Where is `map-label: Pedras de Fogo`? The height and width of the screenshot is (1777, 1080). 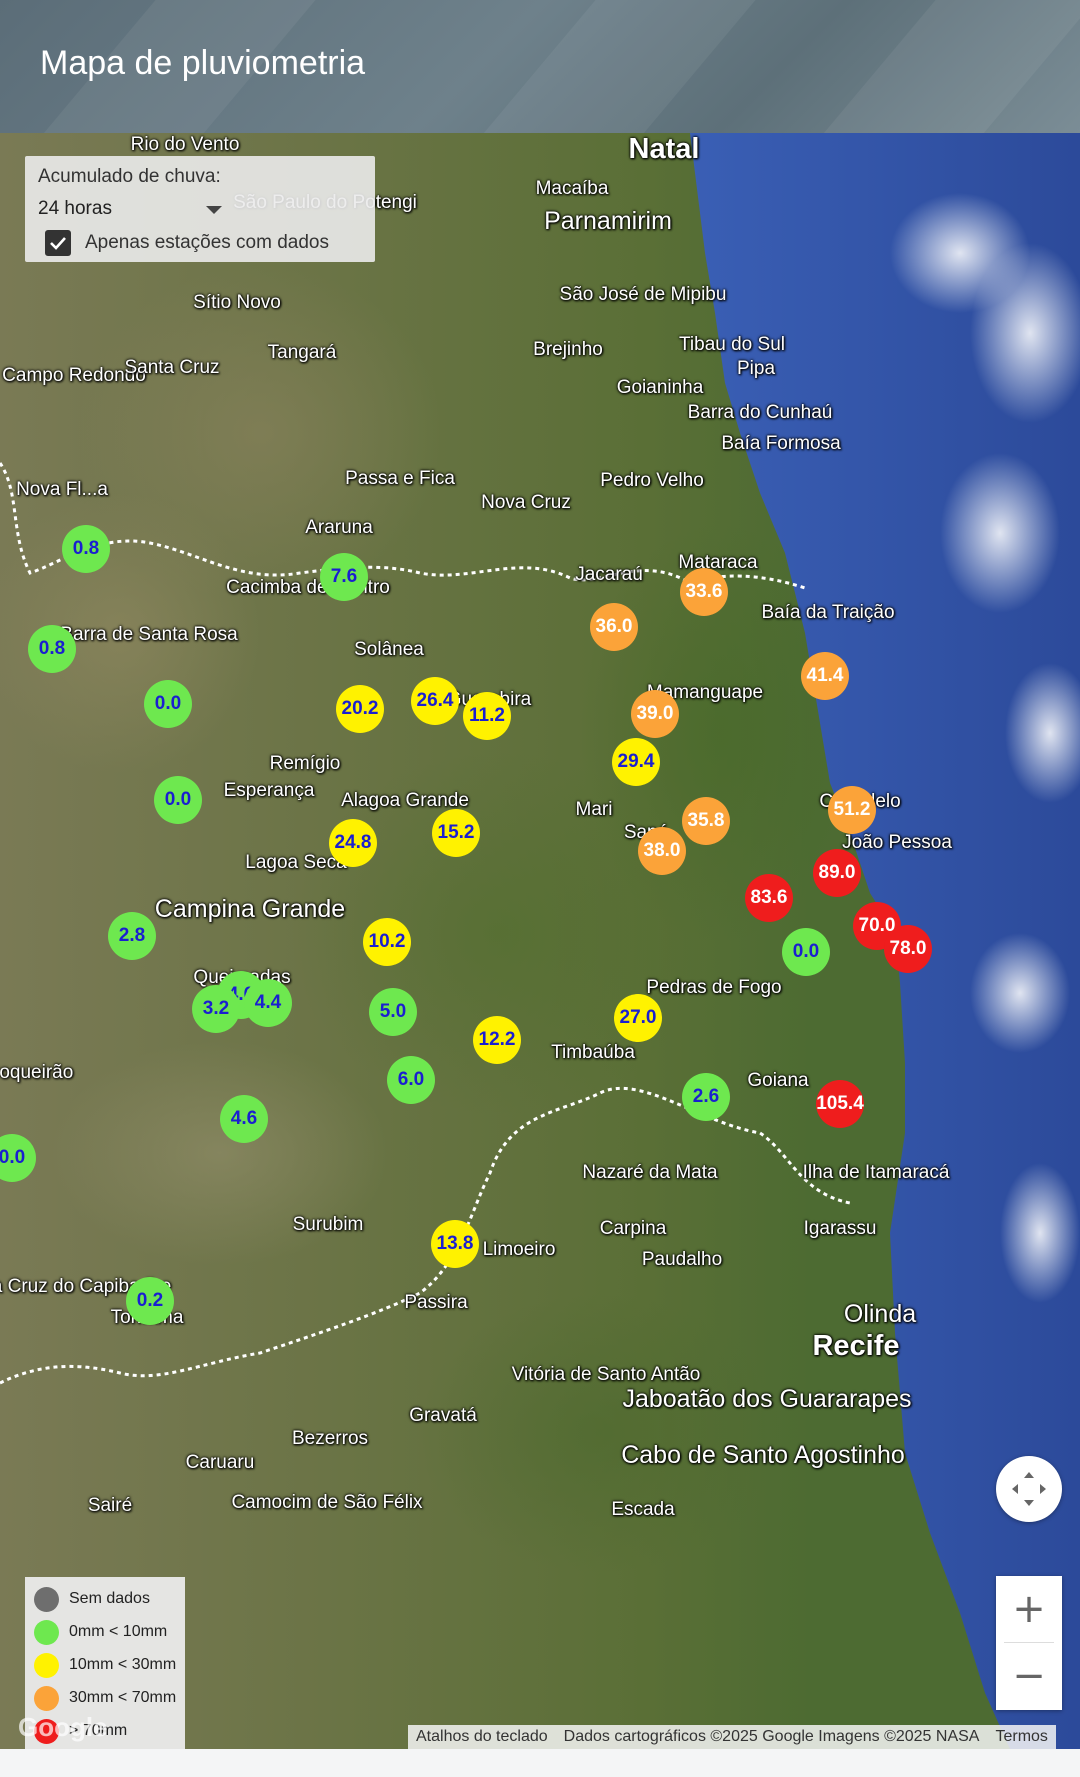
map-label: Pedras de Fogo is located at coordinates (714, 987).